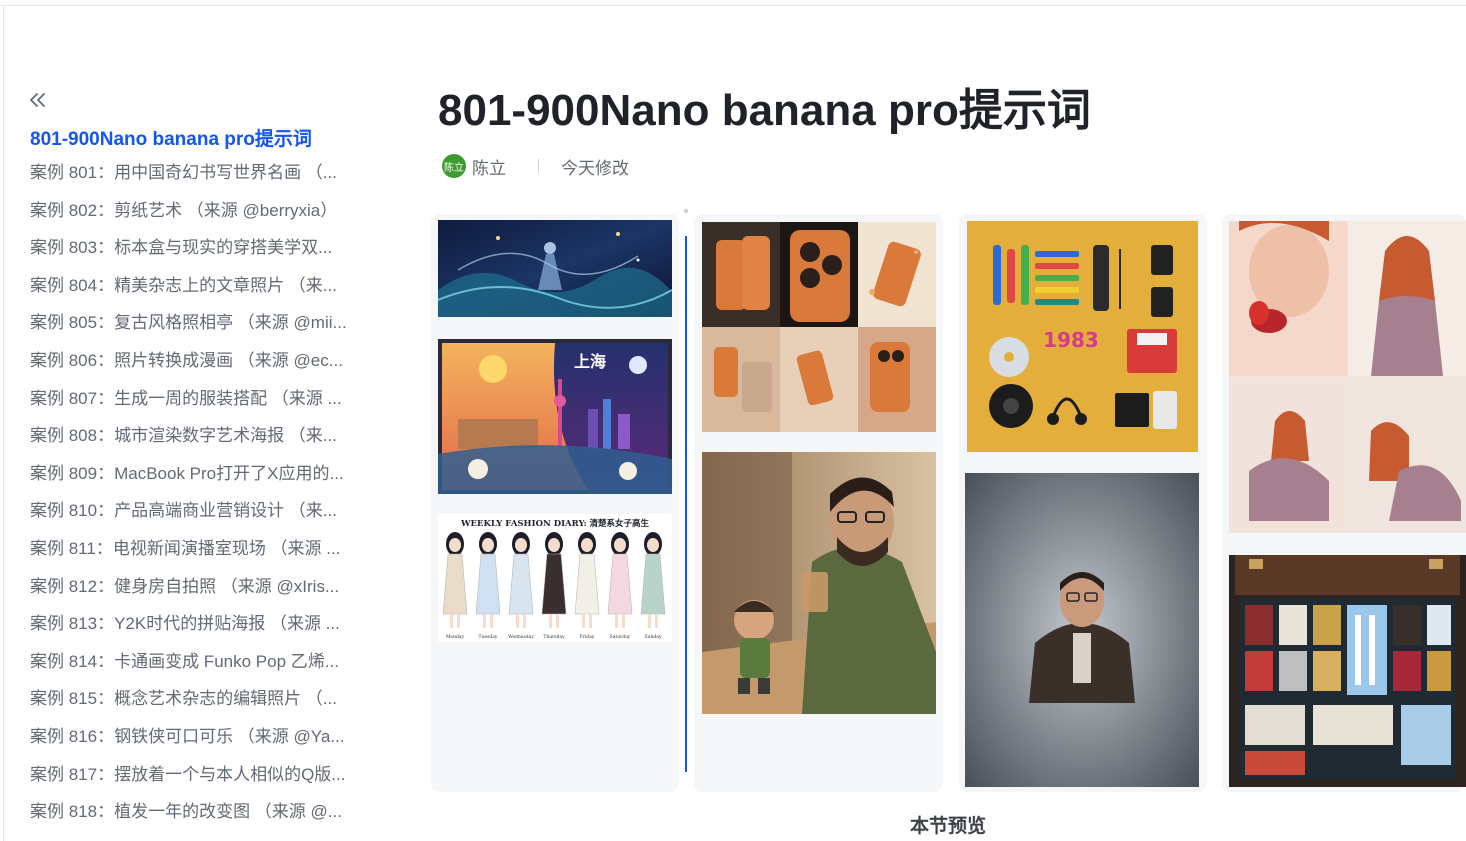  Describe the element at coordinates (1071, 340) in the screenshot. I see `year-text: 1983` at that location.